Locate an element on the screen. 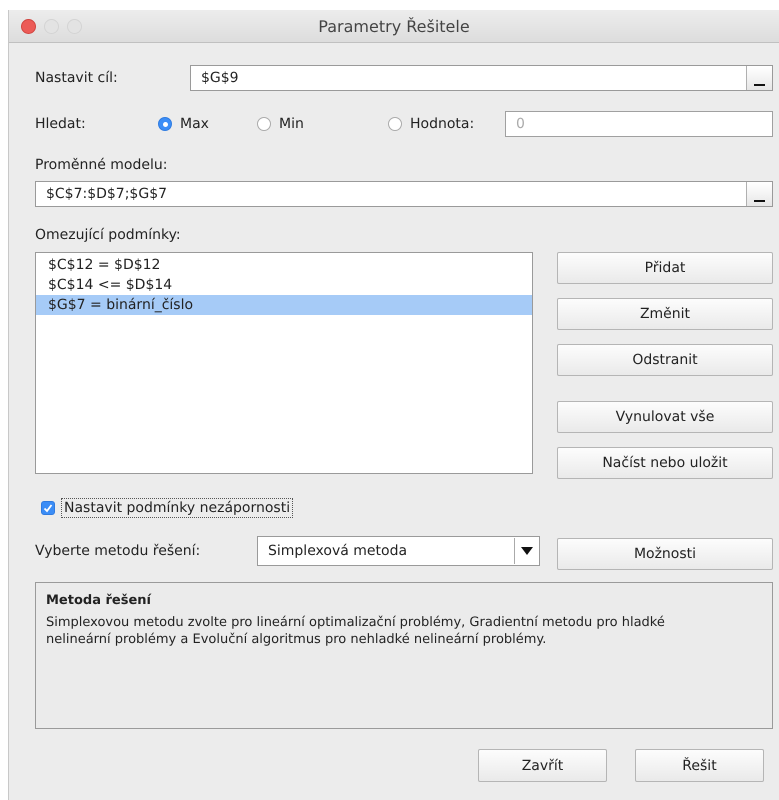 Image resolution: width=779 pixels, height=800 pixels. checkbox is located at coordinates (48, 508).